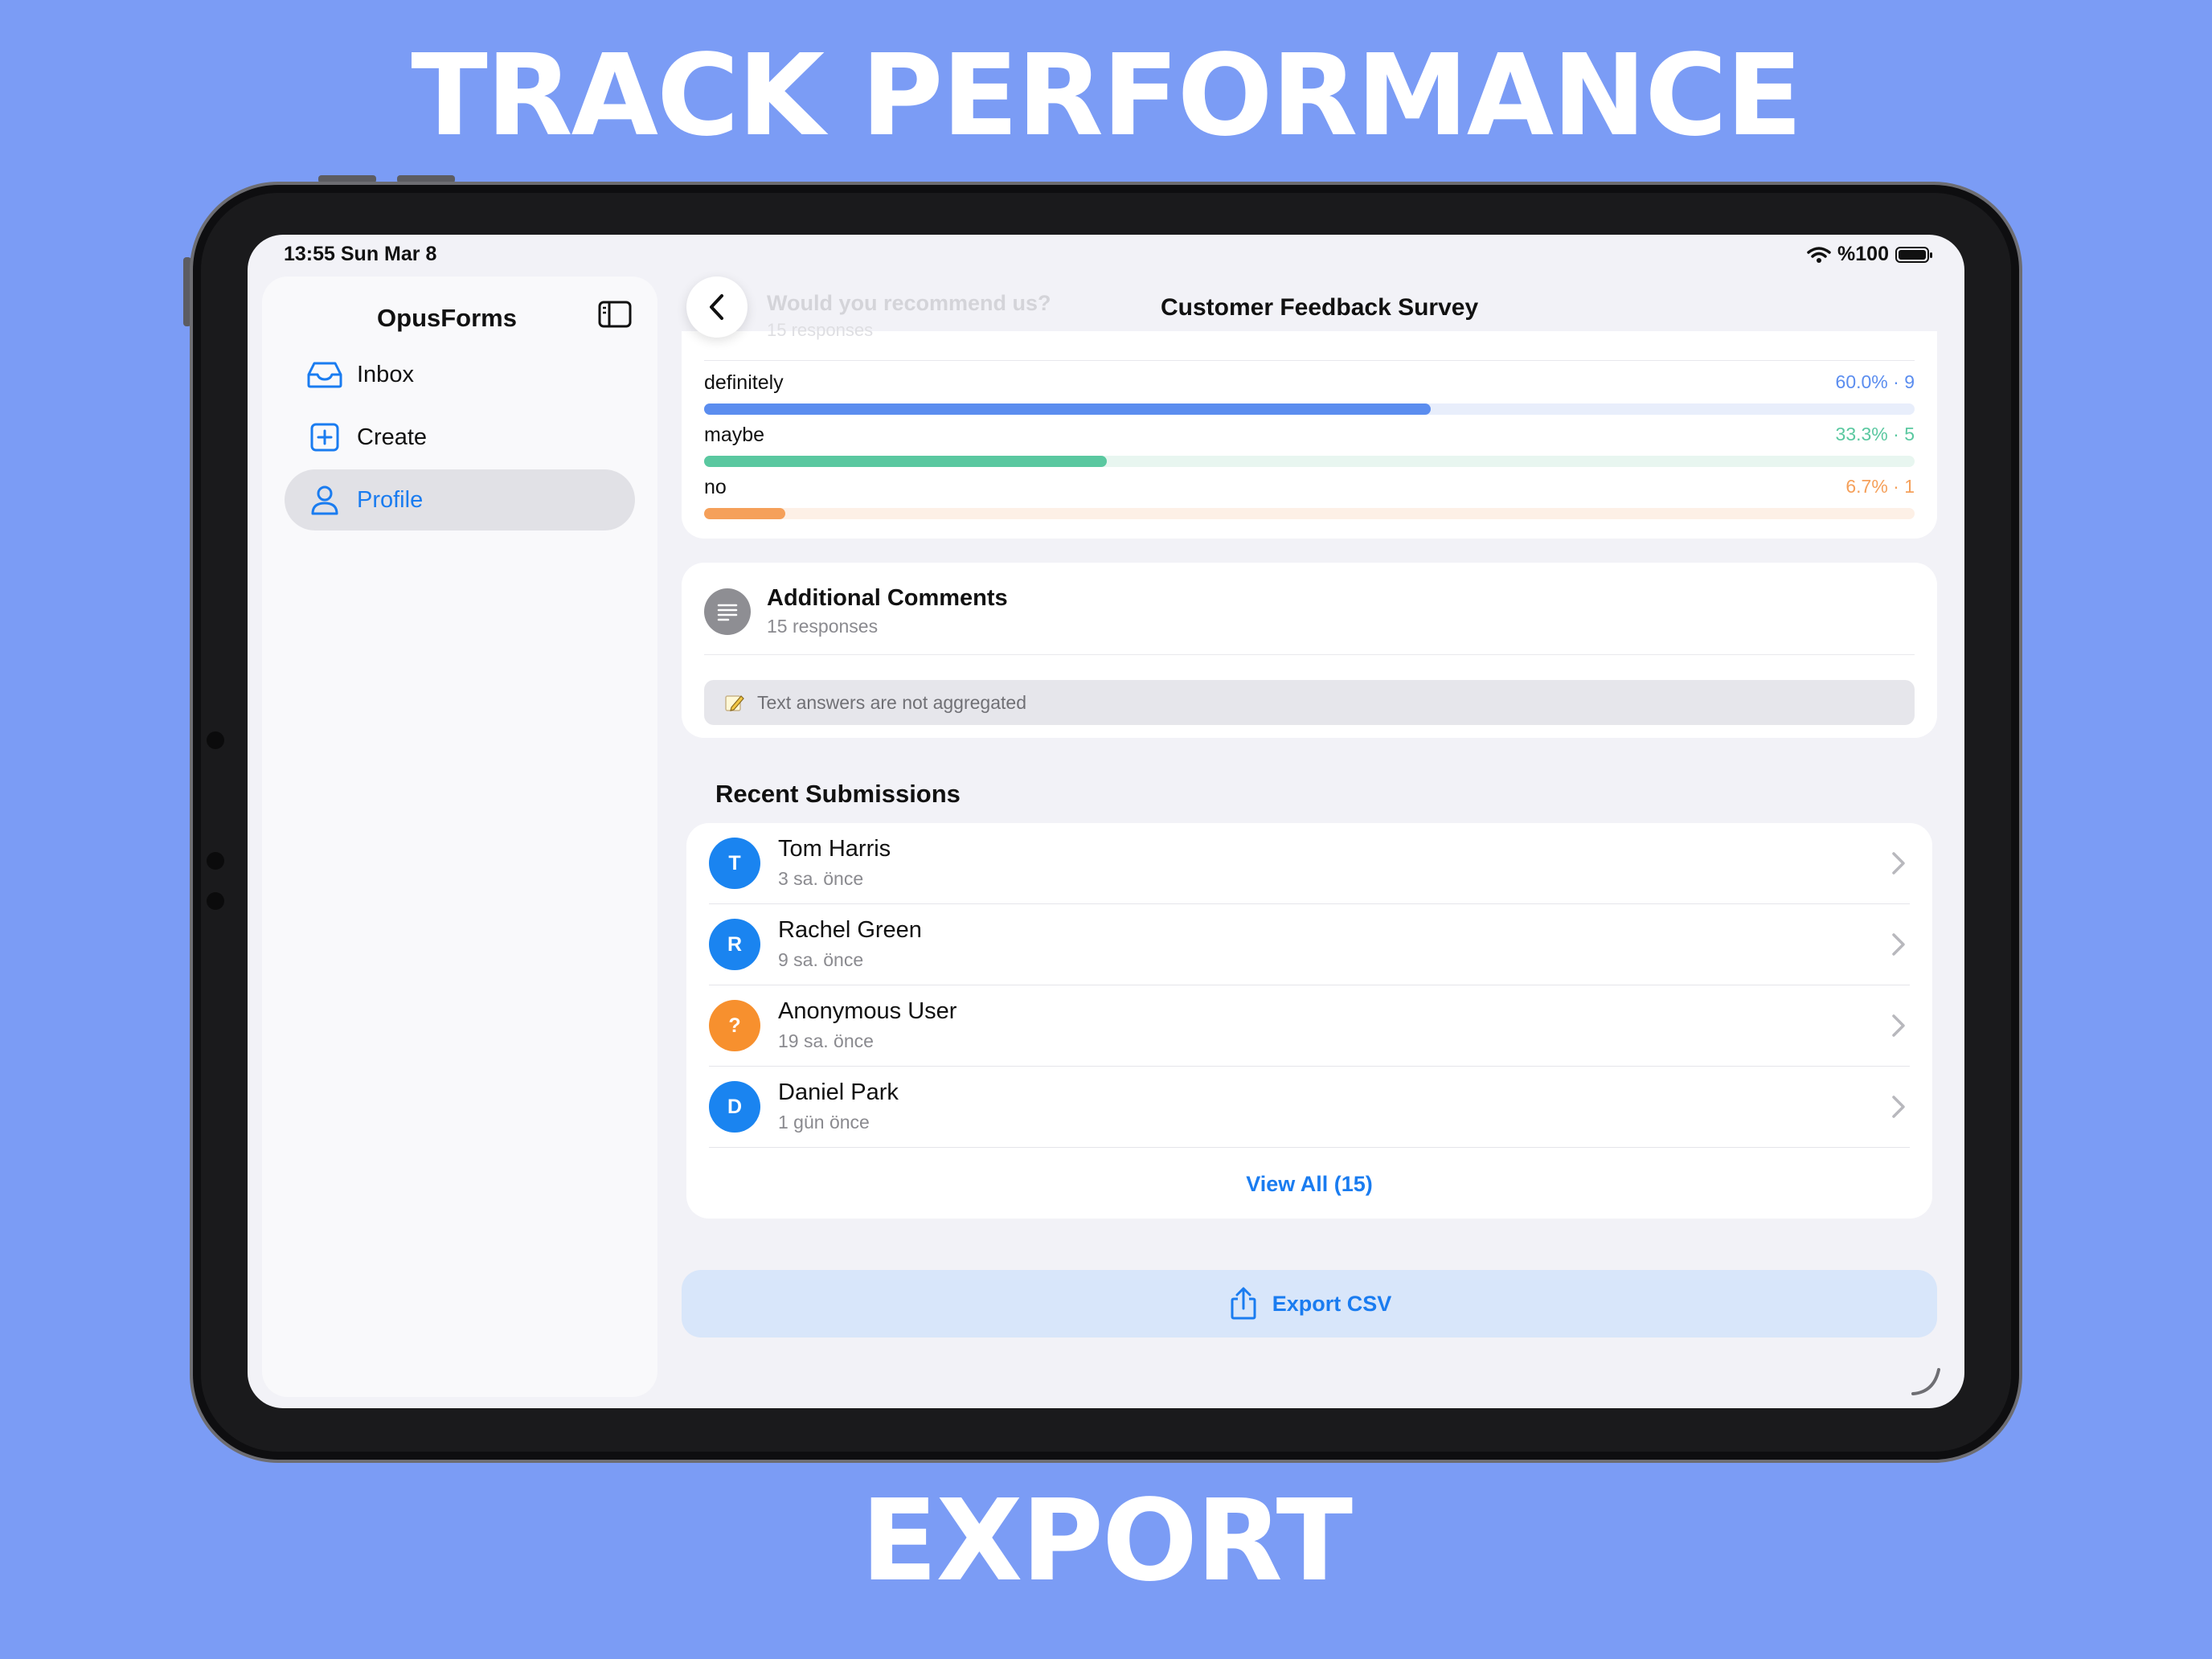 The height and width of the screenshot is (1659, 2212). What do you see at coordinates (1067, 409) in the screenshot?
I see `progress-bar-definitely` at bounding box center [1067, 409].